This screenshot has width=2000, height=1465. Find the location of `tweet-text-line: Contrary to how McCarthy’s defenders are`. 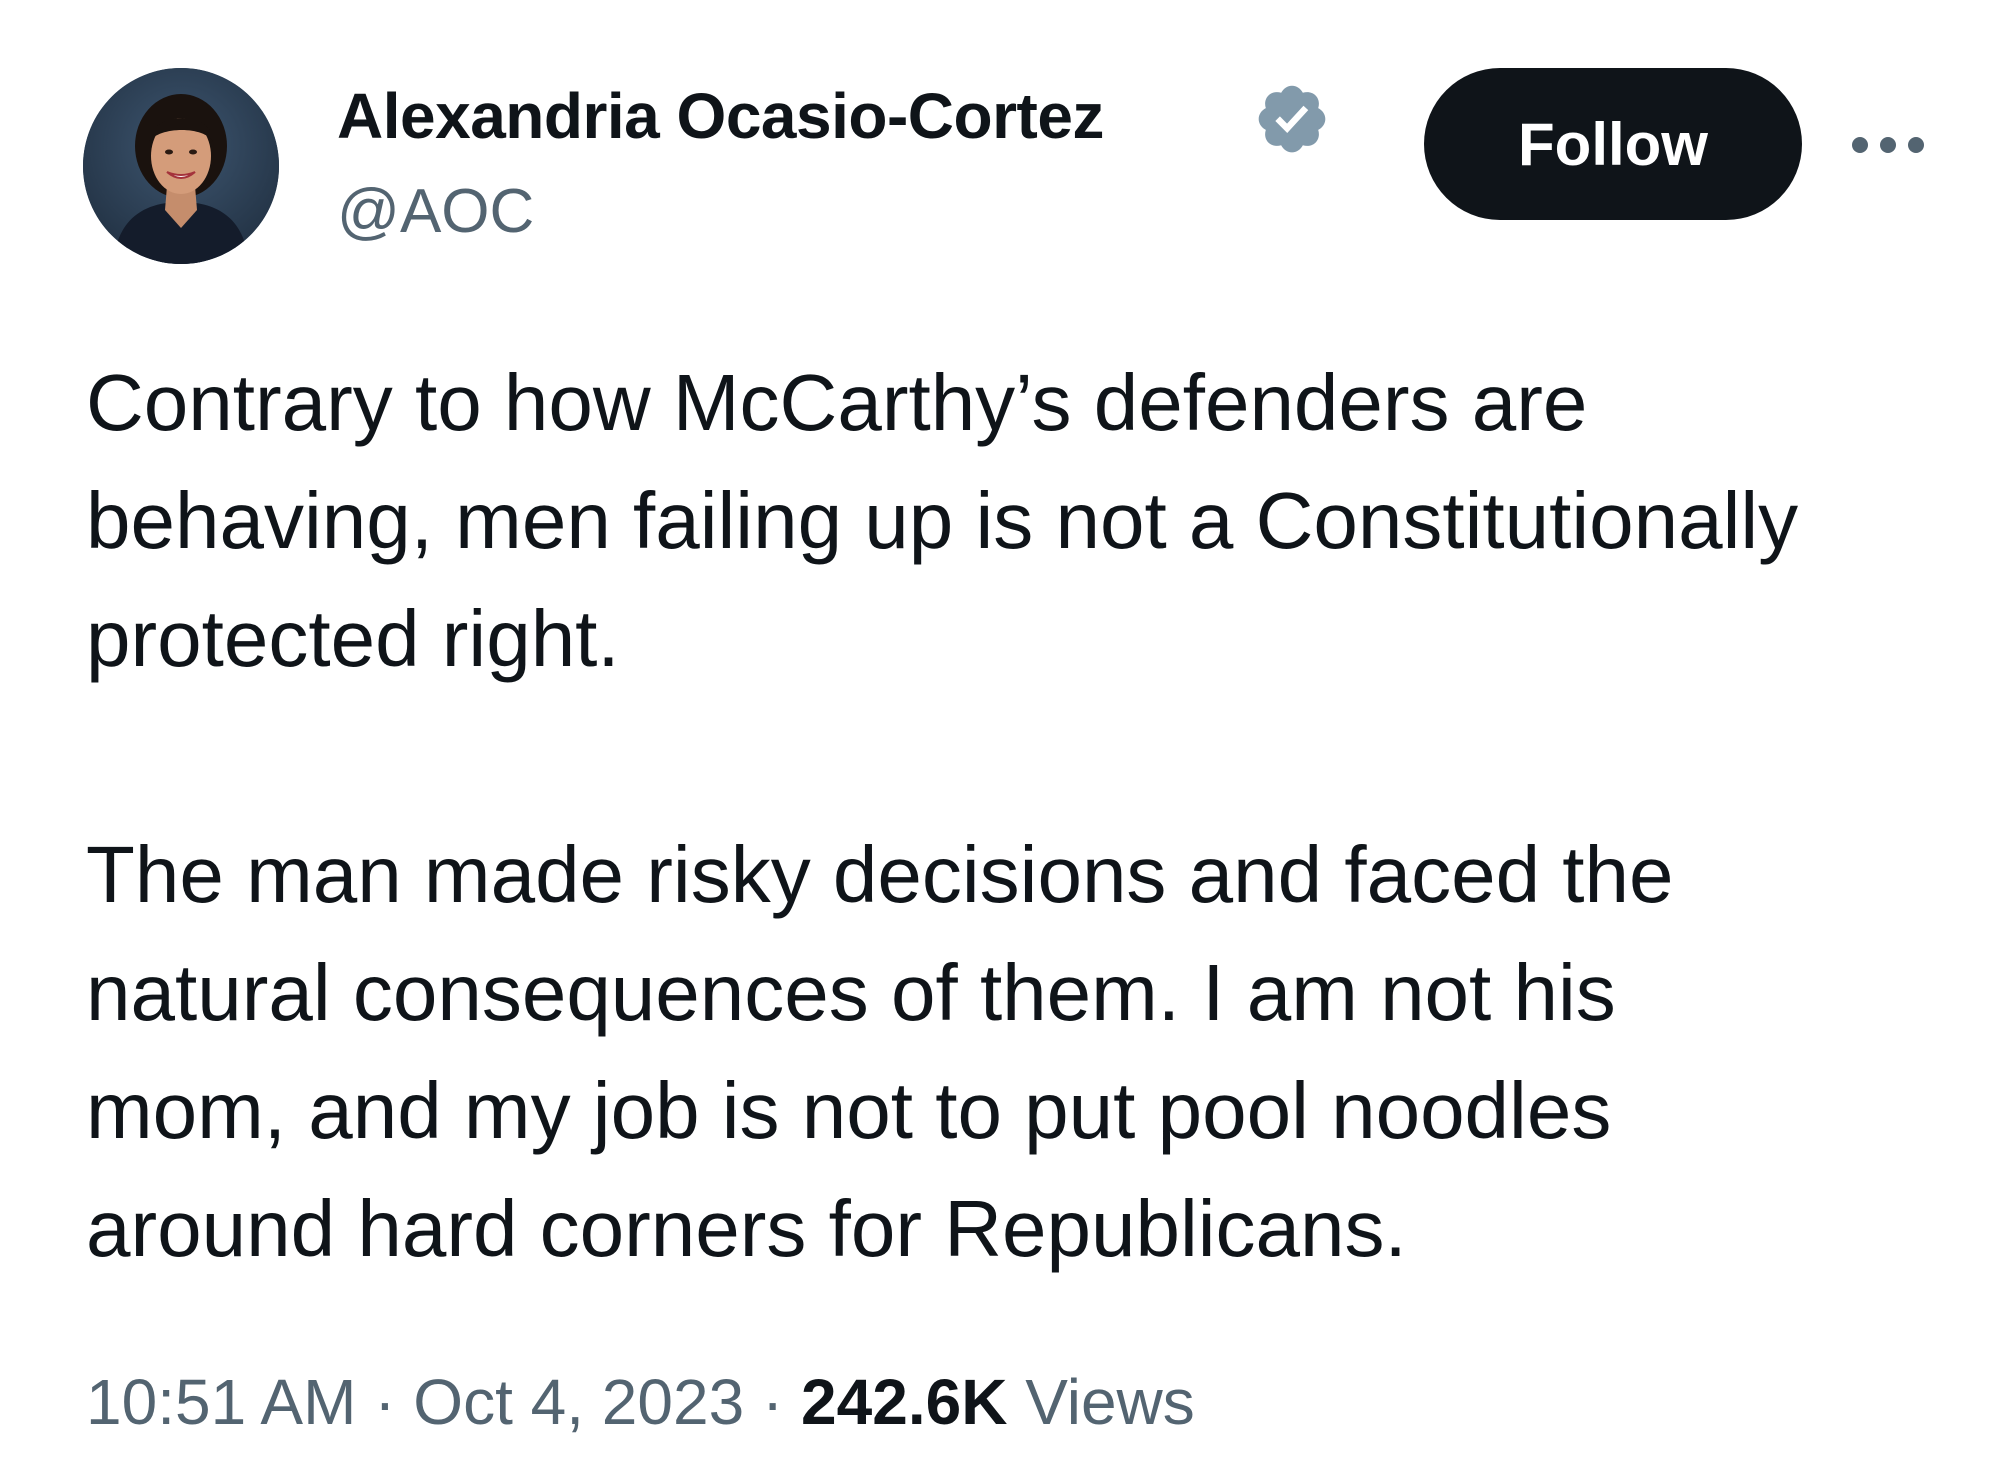

tweet-text-line: Contrary to how McCarthy’s defenders are is located at coordinates (837, 402).